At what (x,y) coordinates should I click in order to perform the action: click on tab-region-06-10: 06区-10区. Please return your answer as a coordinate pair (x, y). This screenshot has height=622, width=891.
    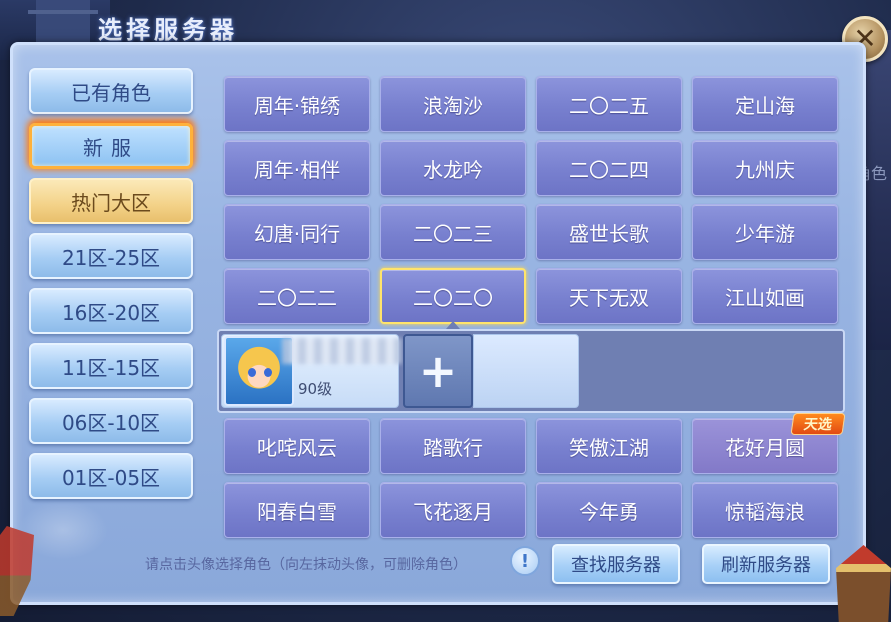
    Looking at the image, I should click on (111, 421).